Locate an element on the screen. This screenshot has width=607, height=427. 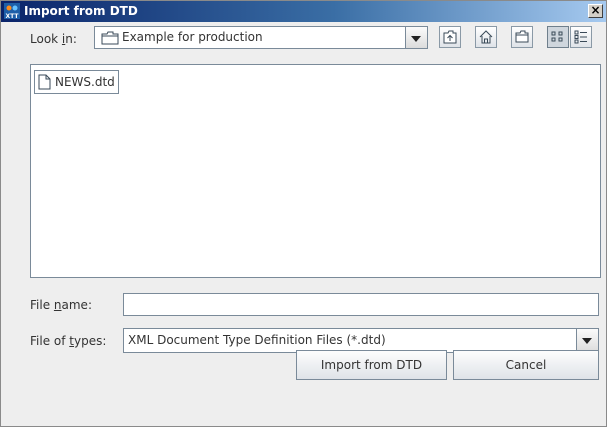
svg-text: XTT is located at coordinates (13, 16).